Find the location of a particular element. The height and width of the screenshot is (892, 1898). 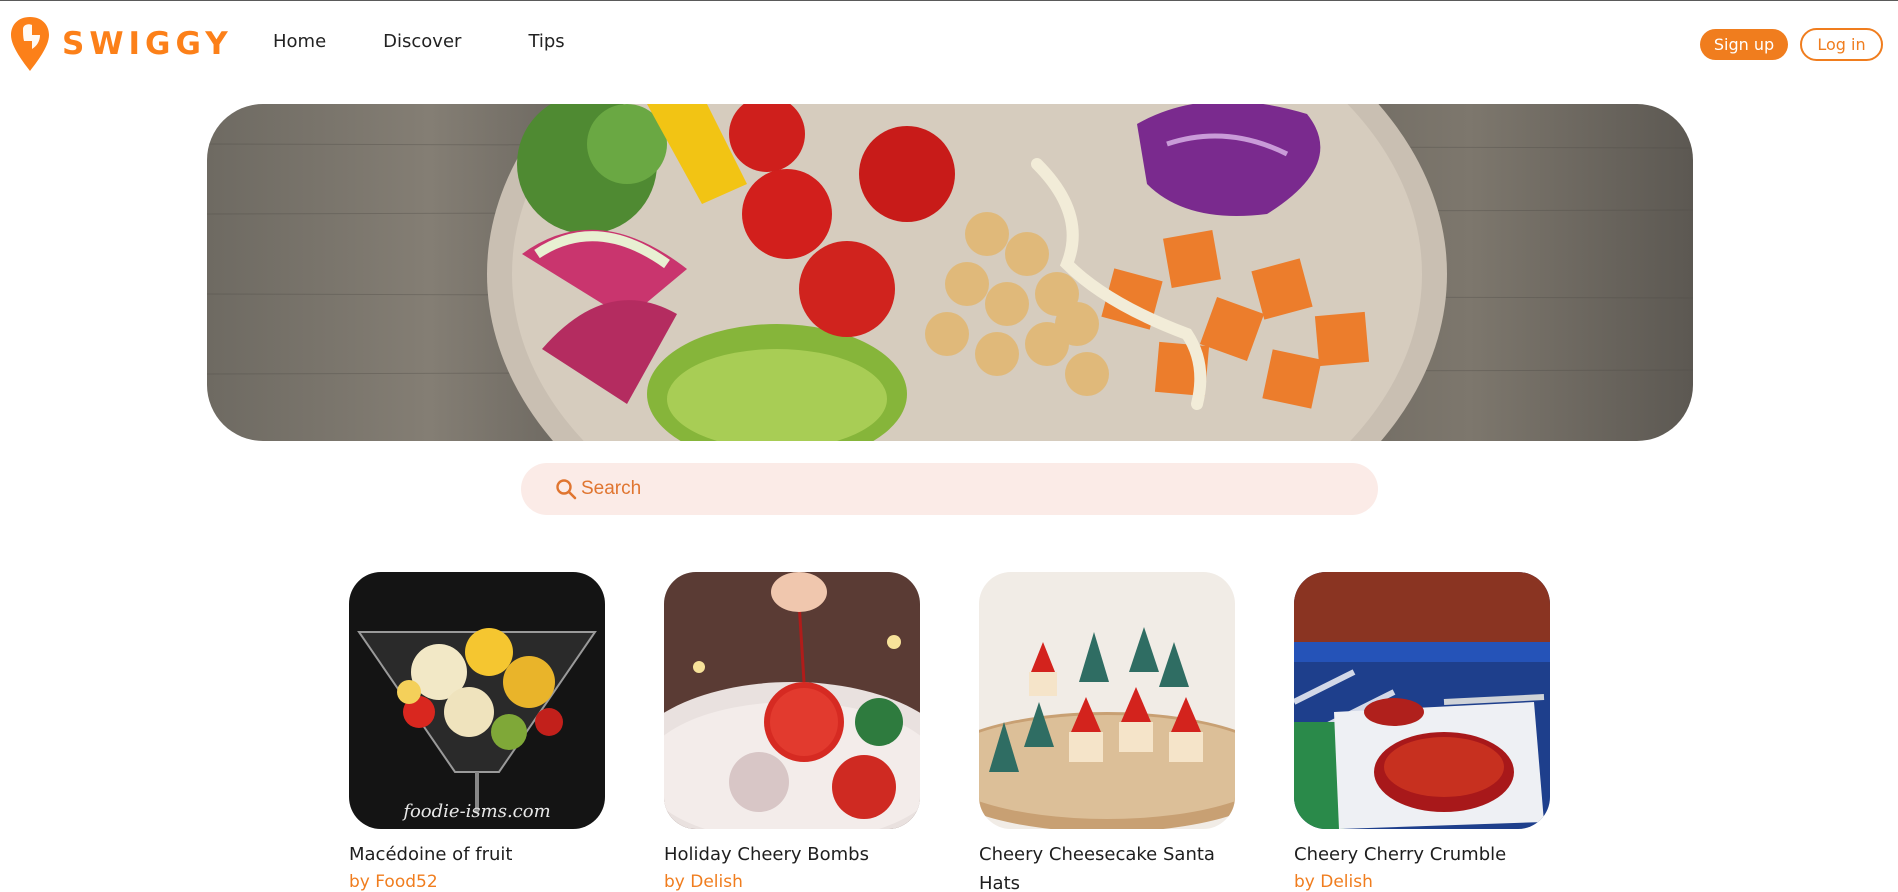

signup-button: Sign up is located at coordinates (1744, 44).